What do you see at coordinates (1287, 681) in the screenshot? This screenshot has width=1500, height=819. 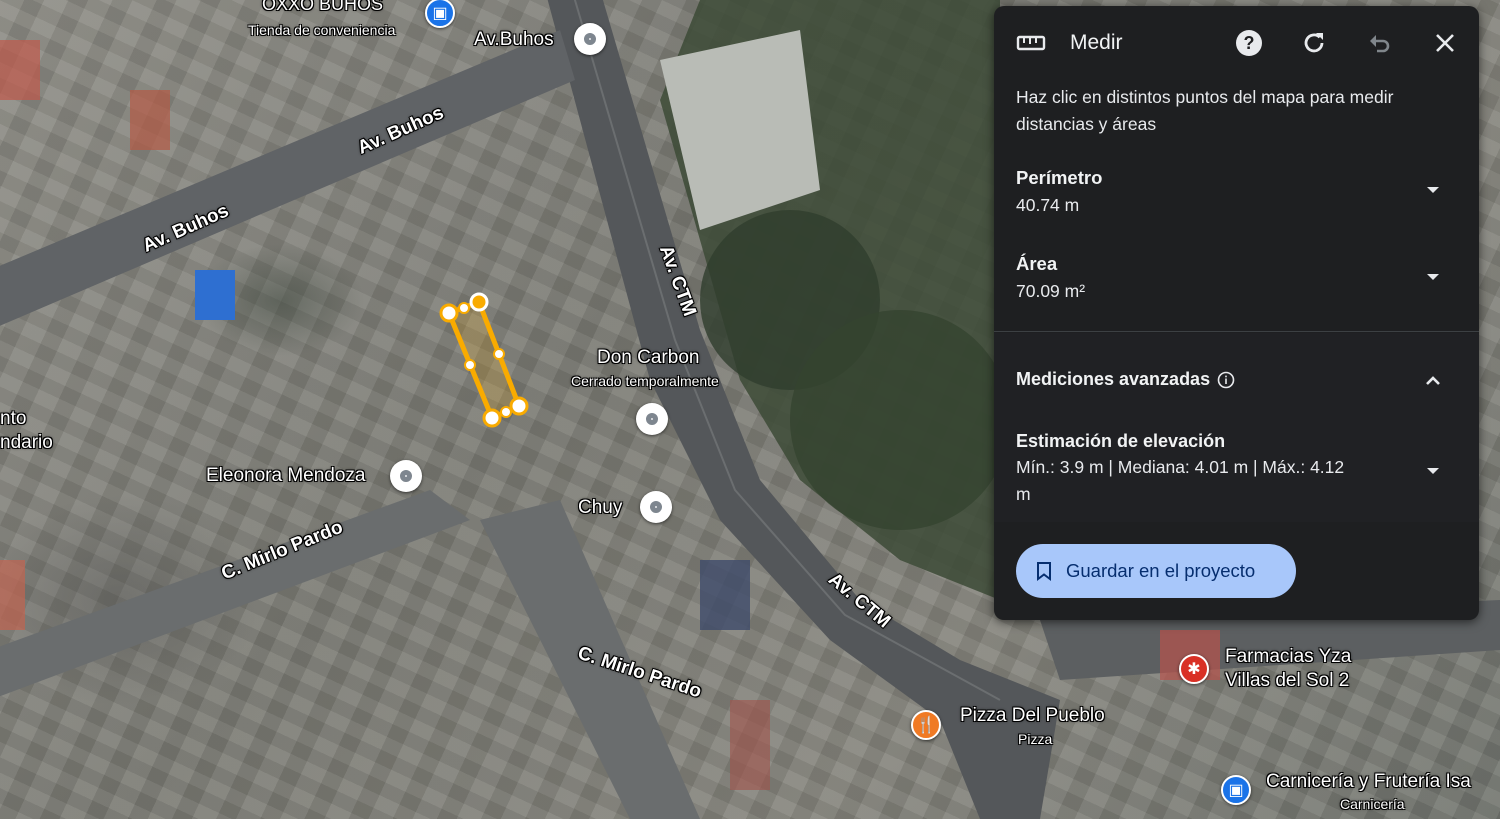 I see `place-farmacias-line2: Villas del Sol 2` at bounding box center [1287, 681].